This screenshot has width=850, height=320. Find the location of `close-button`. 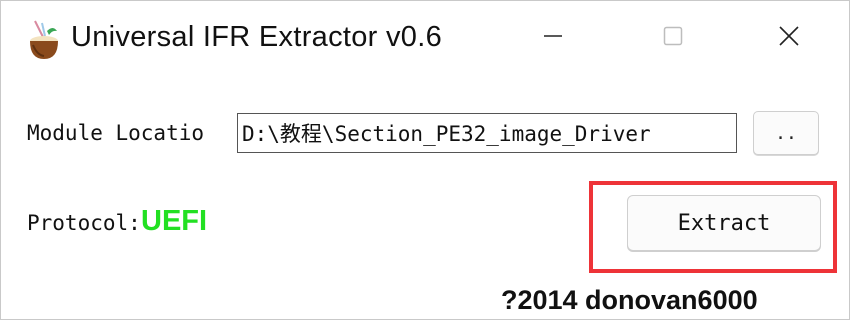

close-button is located at coordinates (789, 38).